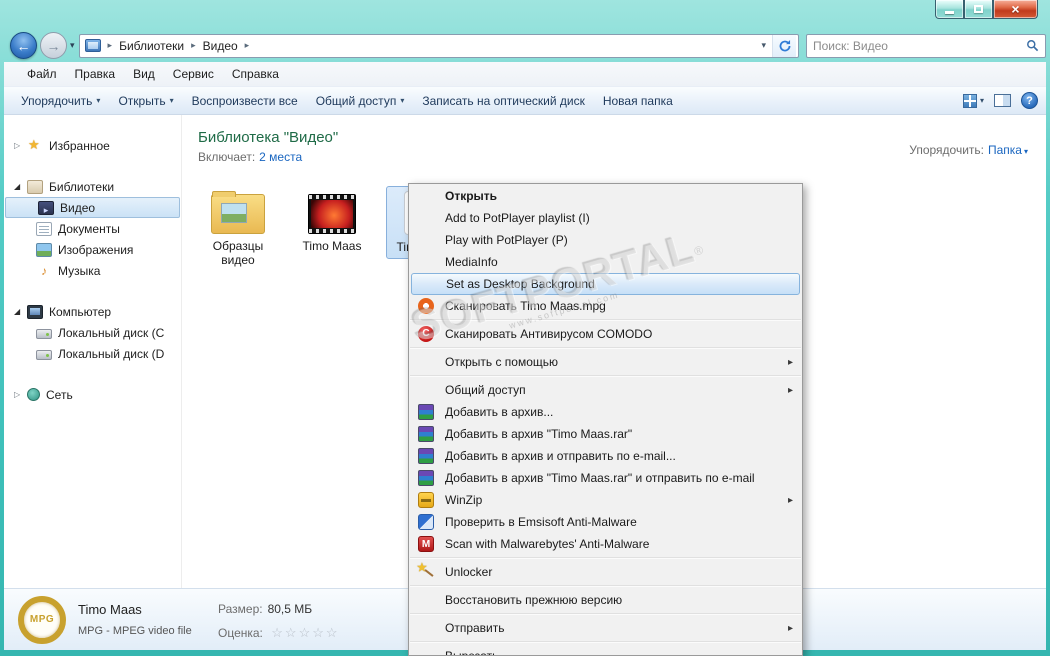  Describe the element at coordinates (234, 213) in the screenshot. I see `folder-picture-preview` at that location.